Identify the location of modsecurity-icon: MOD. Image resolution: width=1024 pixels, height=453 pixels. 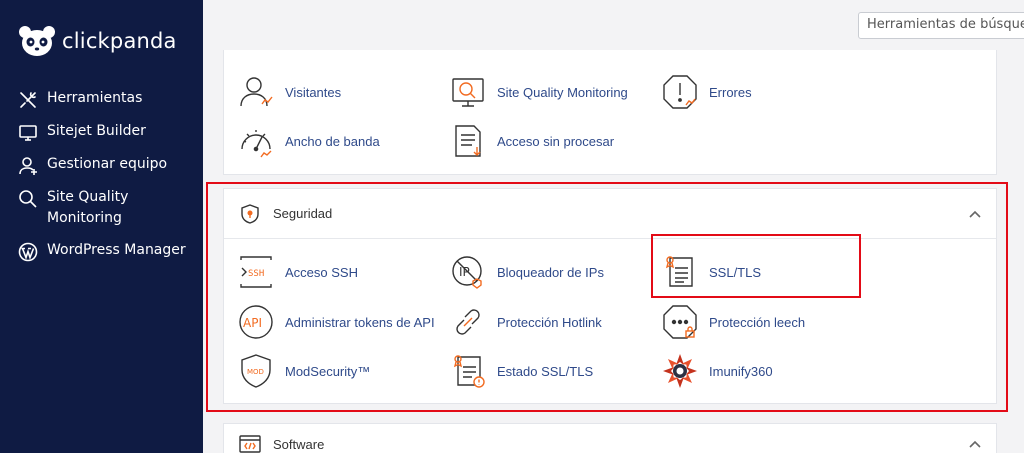
(256, 371).